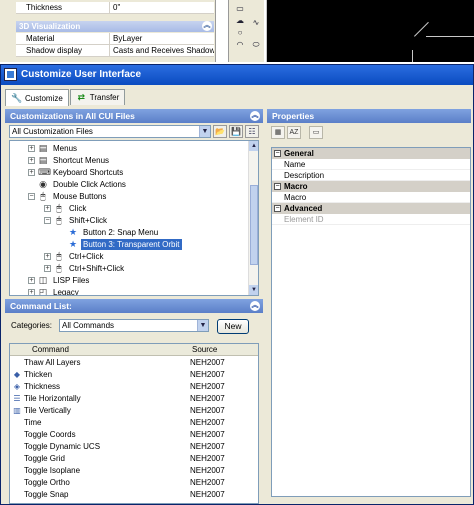  Describe the element at coordinates (371, 153) in the screenshot. I see `property-category-general: − General` at that location.